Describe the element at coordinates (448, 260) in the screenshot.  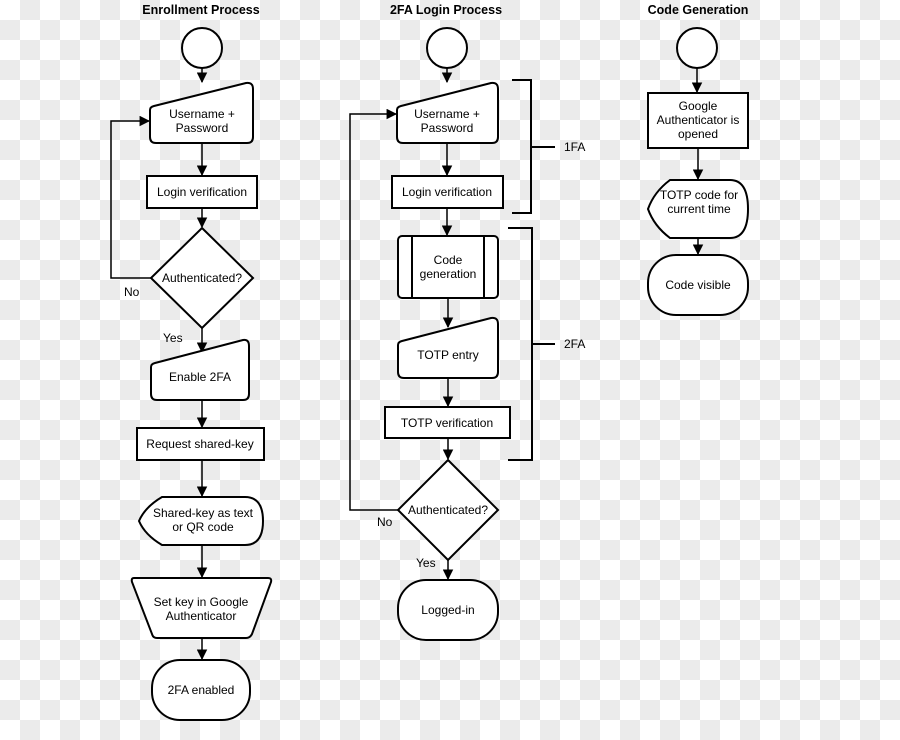
I see `svg-text: Code` at that location.